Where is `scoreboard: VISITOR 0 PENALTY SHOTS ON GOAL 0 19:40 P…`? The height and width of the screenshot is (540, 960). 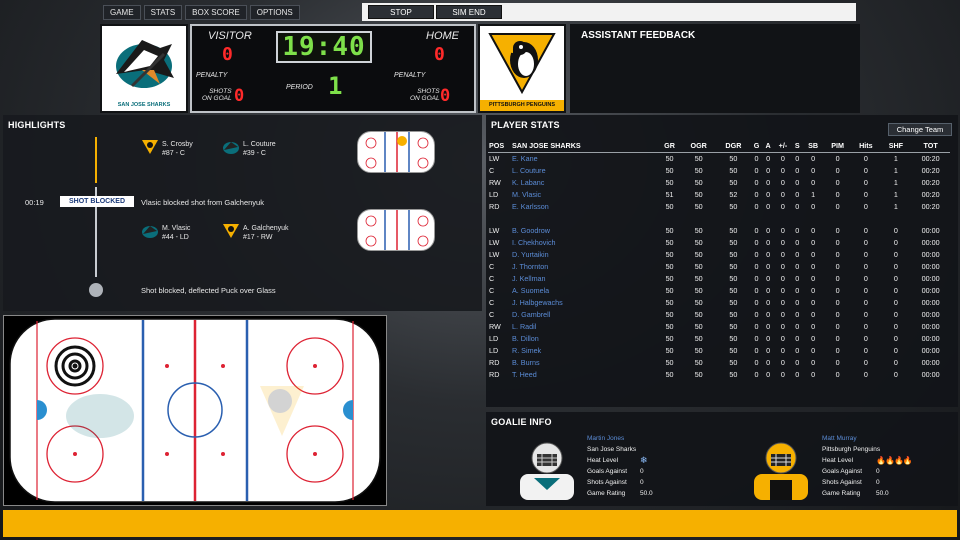 scoreboard: VISITOR 0 PENALTY SHOTS ON GOAL 0 19:40 P… is located at coordinates (333, 68).